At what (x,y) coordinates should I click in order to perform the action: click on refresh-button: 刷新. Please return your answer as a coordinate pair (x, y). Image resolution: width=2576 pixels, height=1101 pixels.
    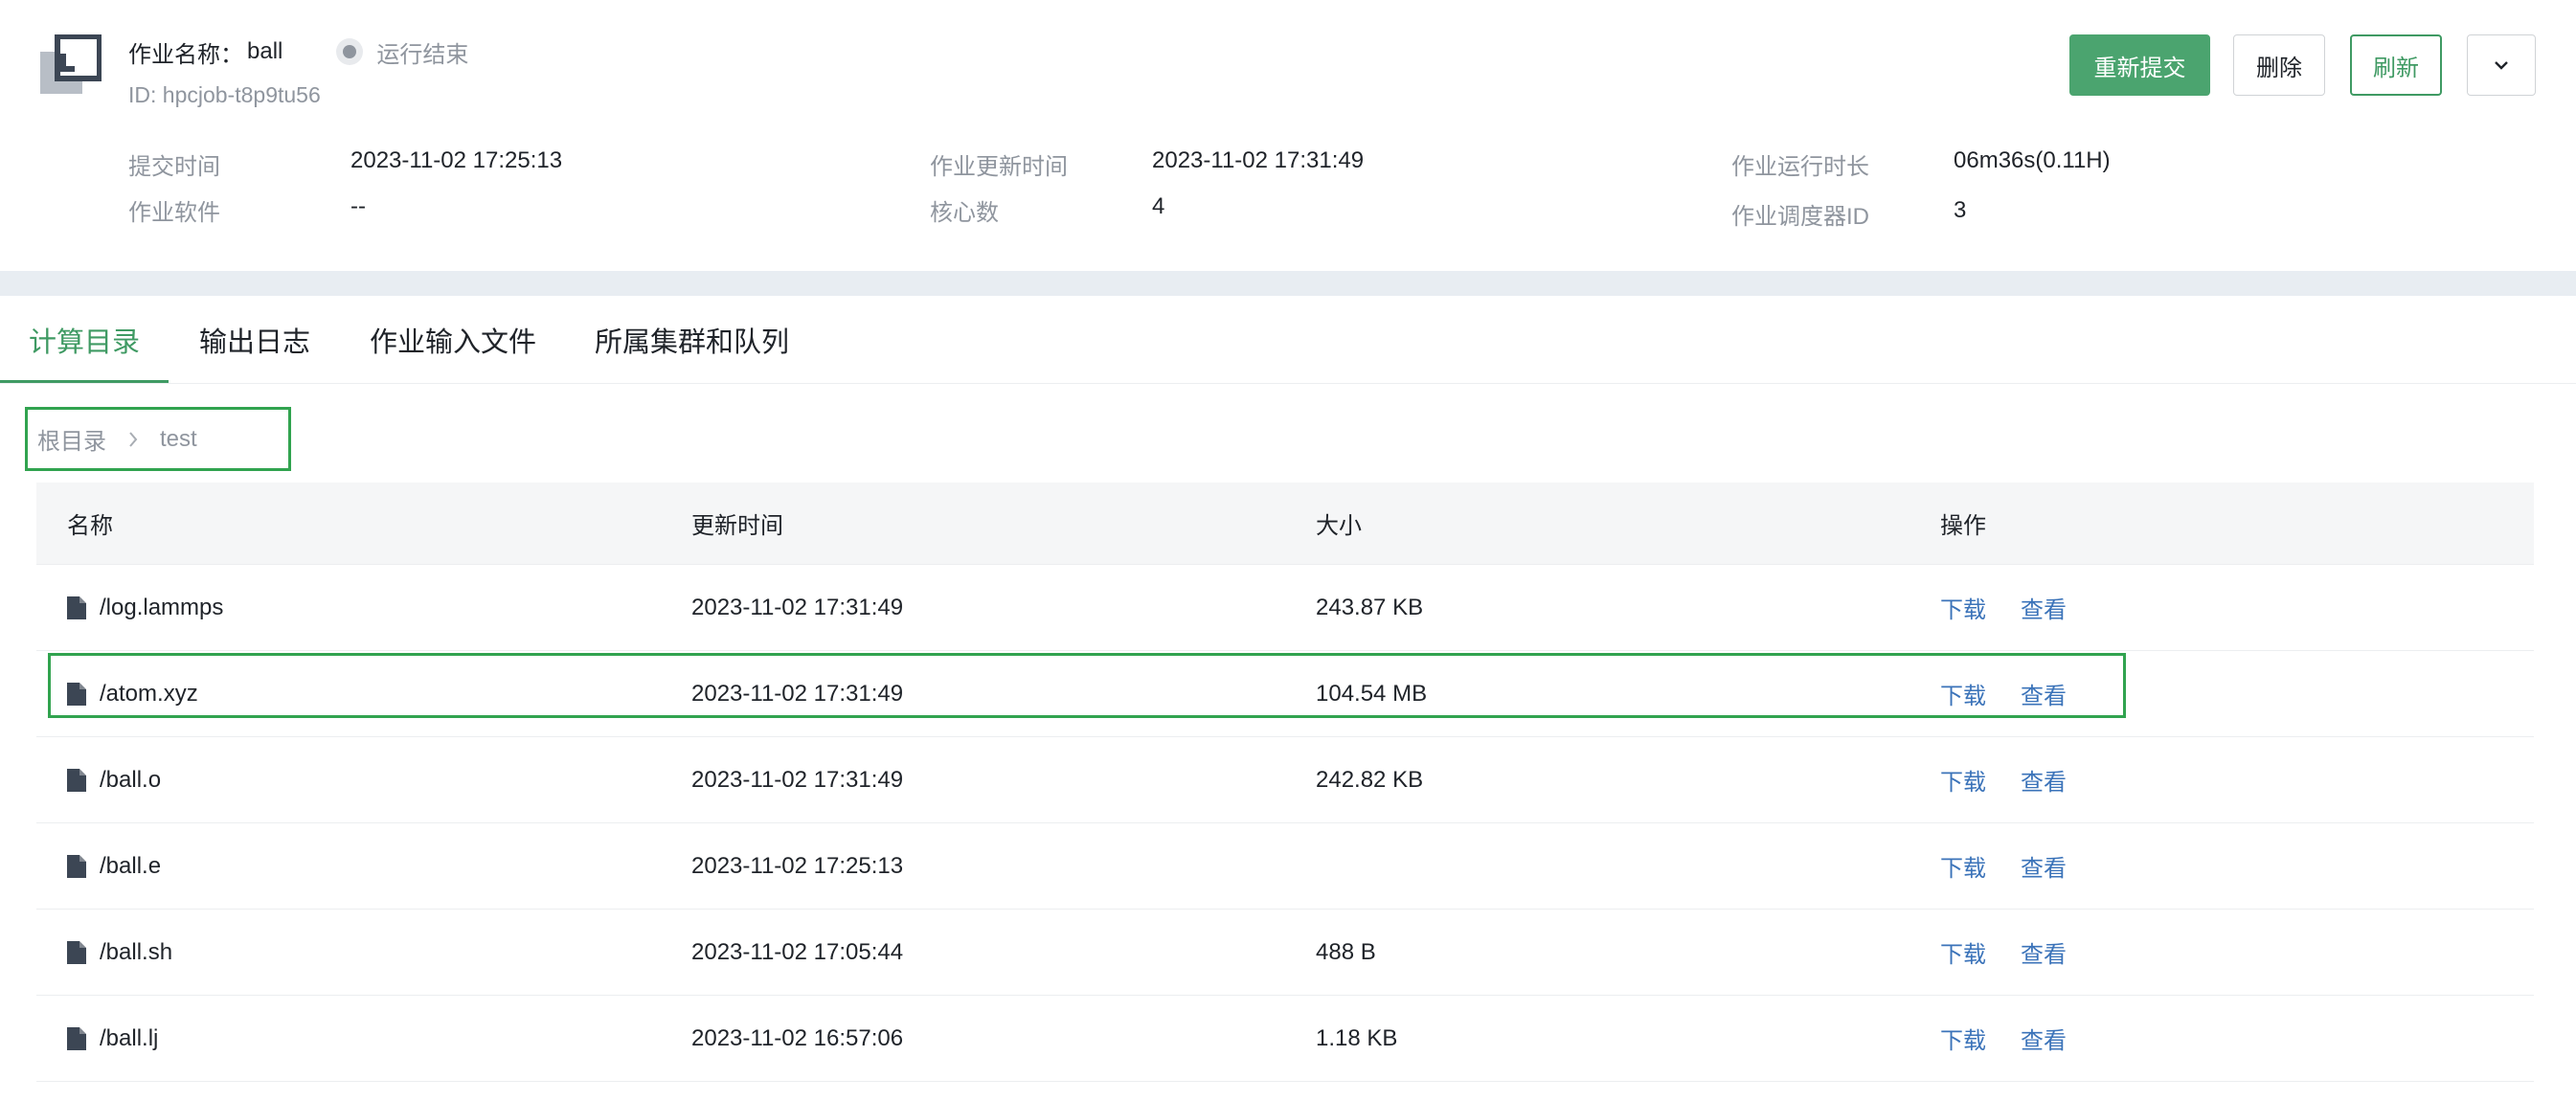
    Looking at the image, I should click on (2396, 65).